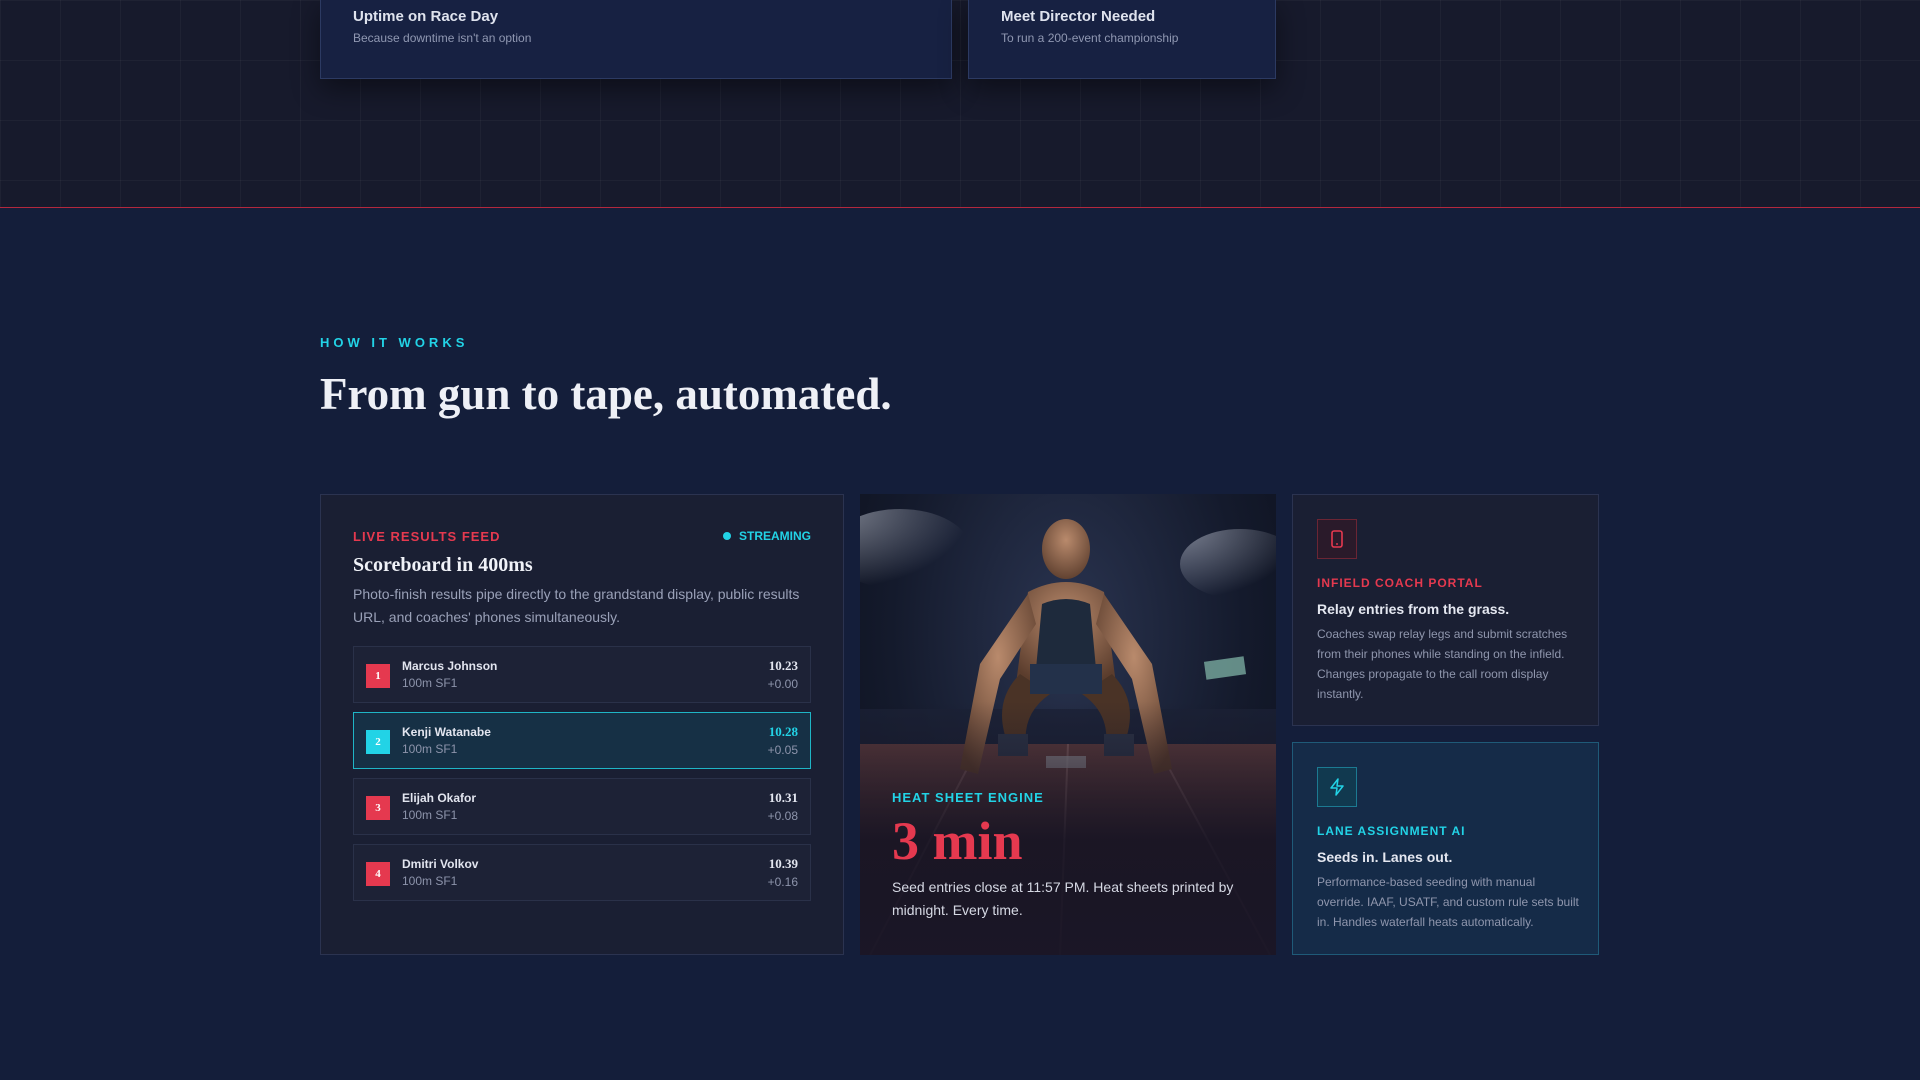 The image size is (1920, 1080). I want to click on feature-kicker: LANE ASSIGNMENT AI, so click(1391, 831).